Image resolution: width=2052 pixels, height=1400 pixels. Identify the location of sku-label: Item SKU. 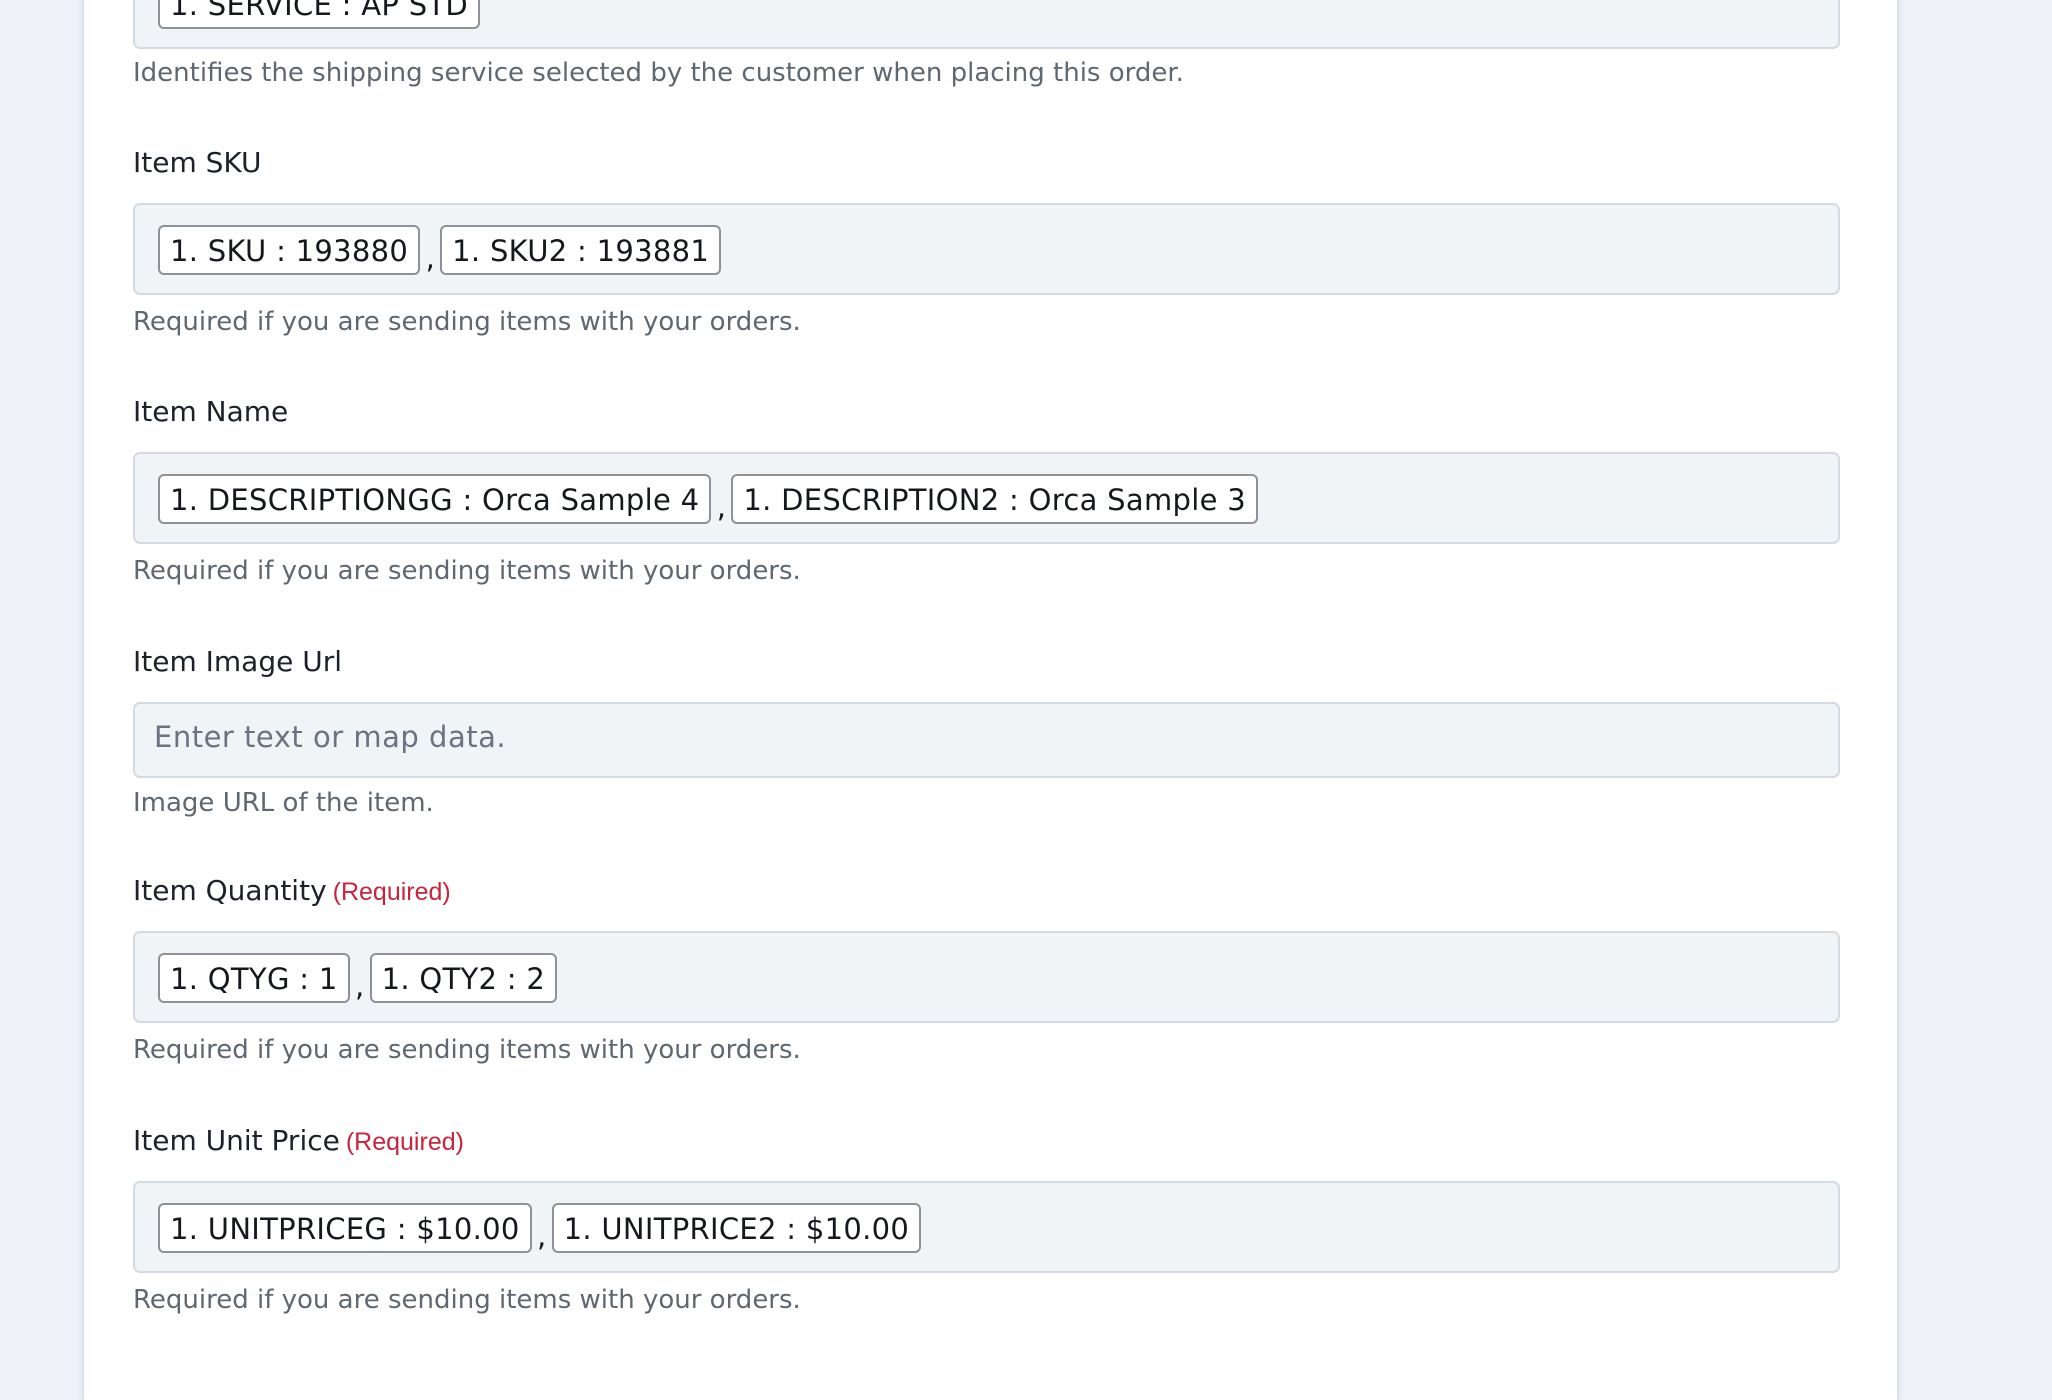
(197, 162).